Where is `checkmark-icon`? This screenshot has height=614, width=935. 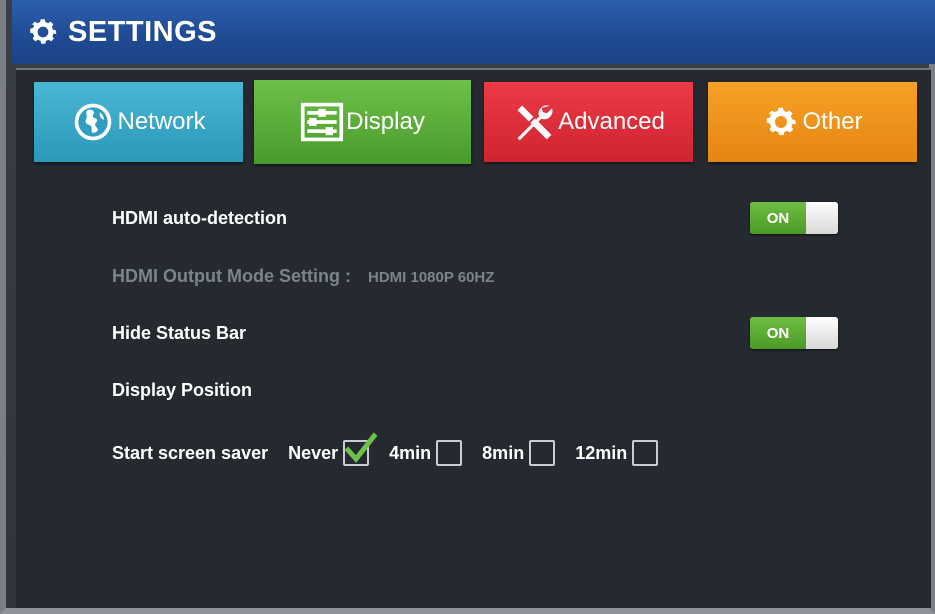 checkmark-icon is located at coordinates (361, 447).